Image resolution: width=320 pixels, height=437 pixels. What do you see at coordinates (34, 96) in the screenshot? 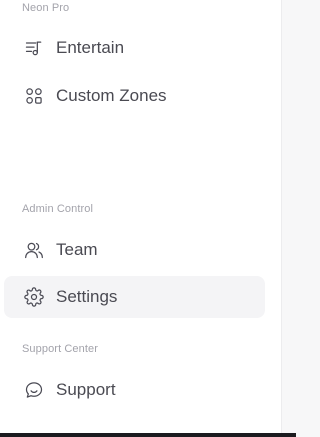
I see `grid-icon` at bounding box center [34, 96].